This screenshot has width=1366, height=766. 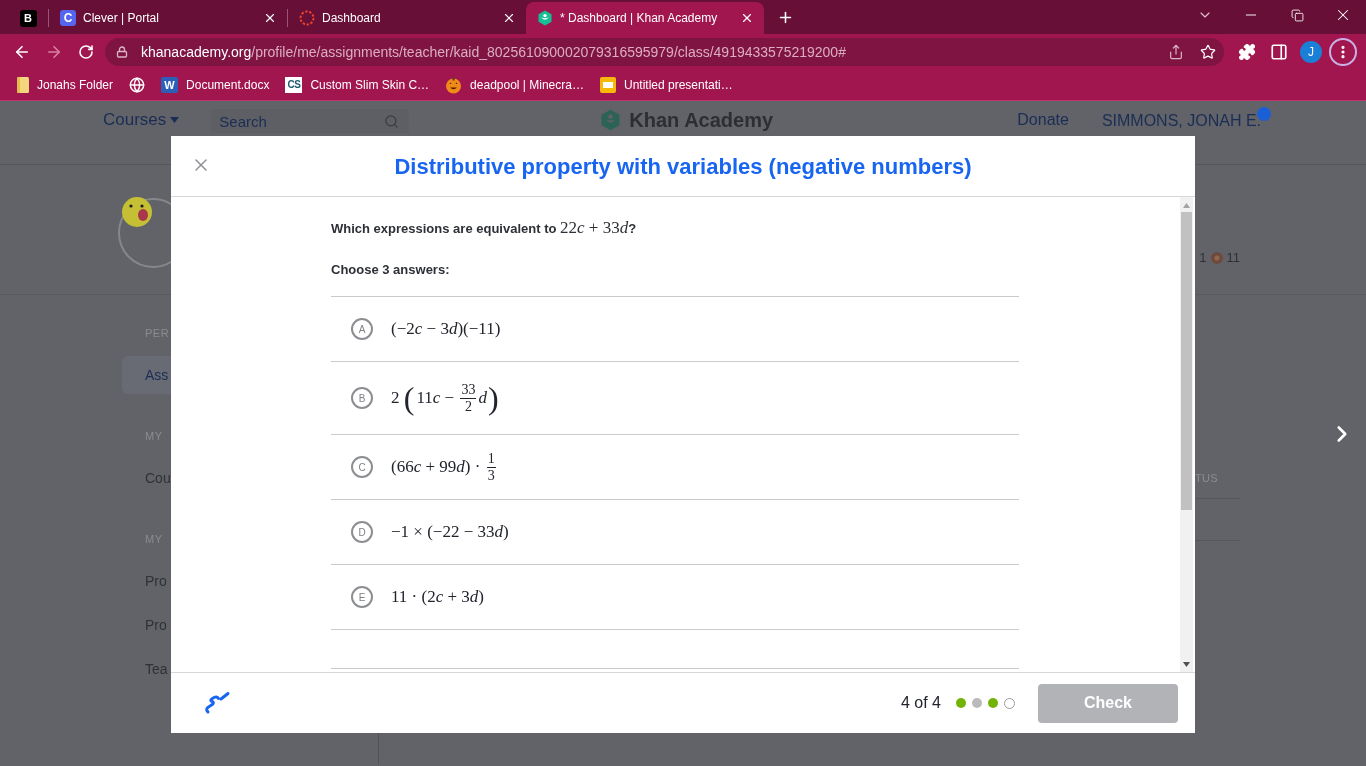 I want to click on search-icon, so click(x=392, y=121).